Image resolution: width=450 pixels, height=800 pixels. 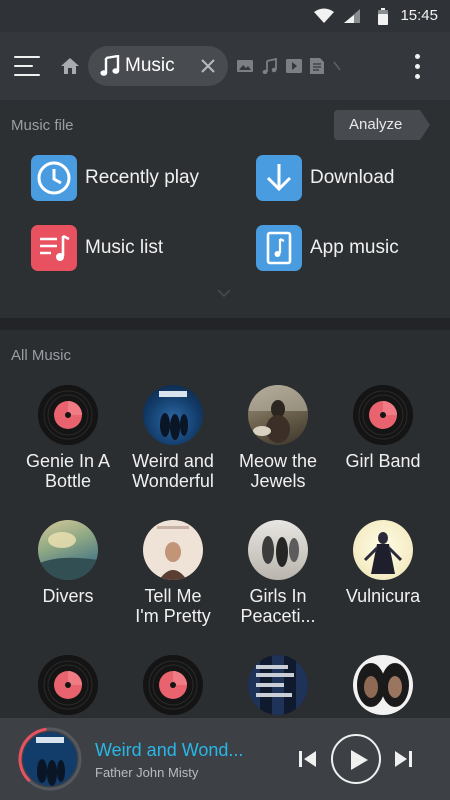 I want to click on category-app-music: App music, so click(x=353, y=248).